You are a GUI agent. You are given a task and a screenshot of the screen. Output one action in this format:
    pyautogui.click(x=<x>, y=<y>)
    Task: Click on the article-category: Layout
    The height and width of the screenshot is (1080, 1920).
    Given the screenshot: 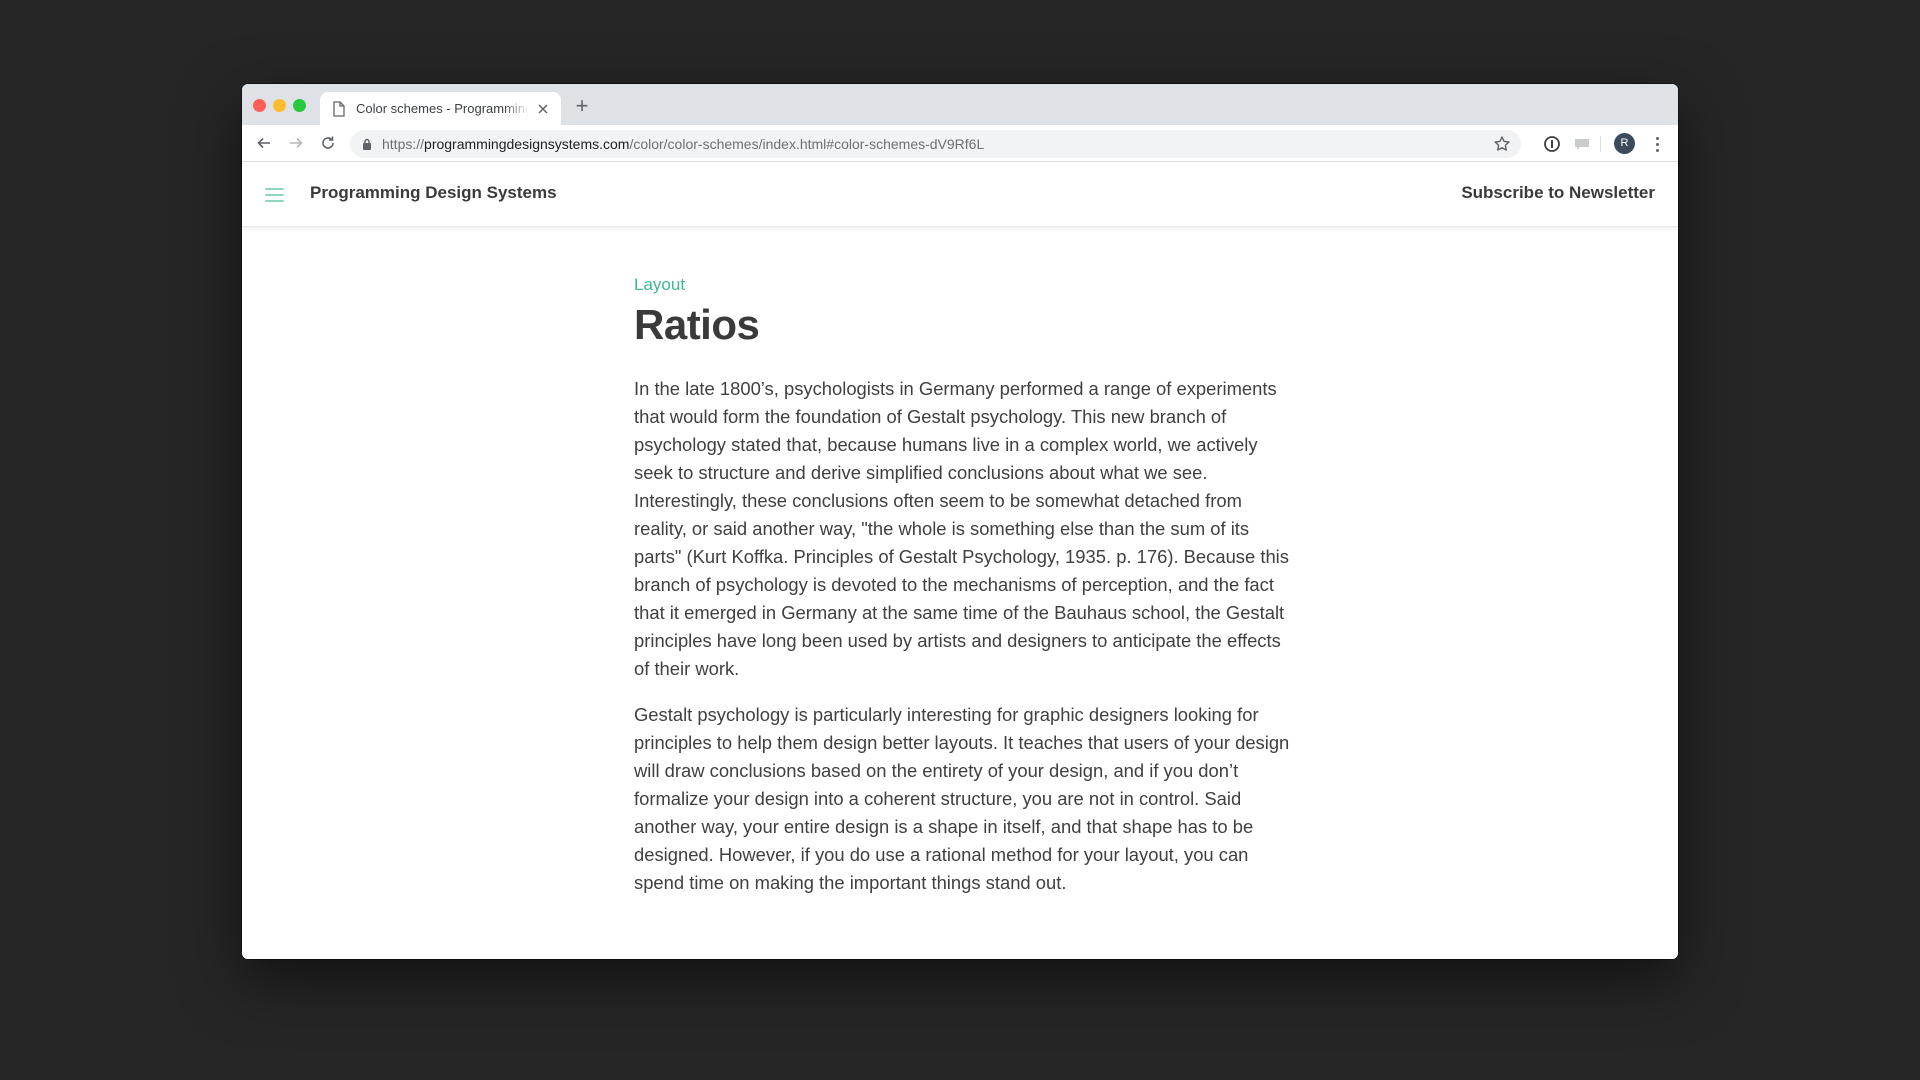 What is the action you would take?
    pyautogui.click(x=964, y=285)
    